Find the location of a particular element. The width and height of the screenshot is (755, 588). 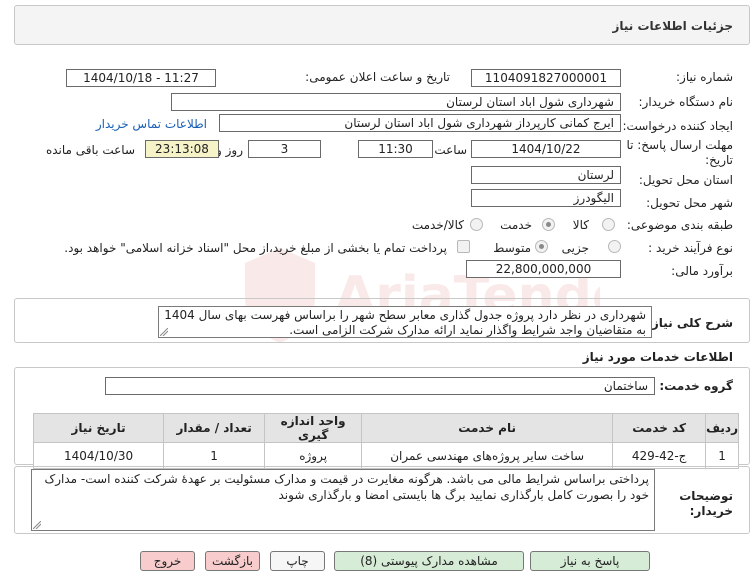

process-label: نوع فرآیند خرید : is located at coordinates (690, 248).